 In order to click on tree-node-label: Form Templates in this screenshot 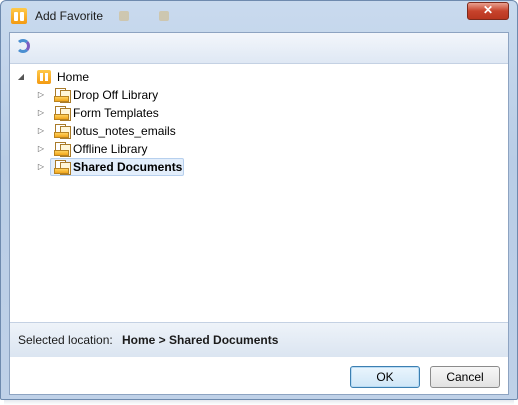, I will do `click(116, 113)`.